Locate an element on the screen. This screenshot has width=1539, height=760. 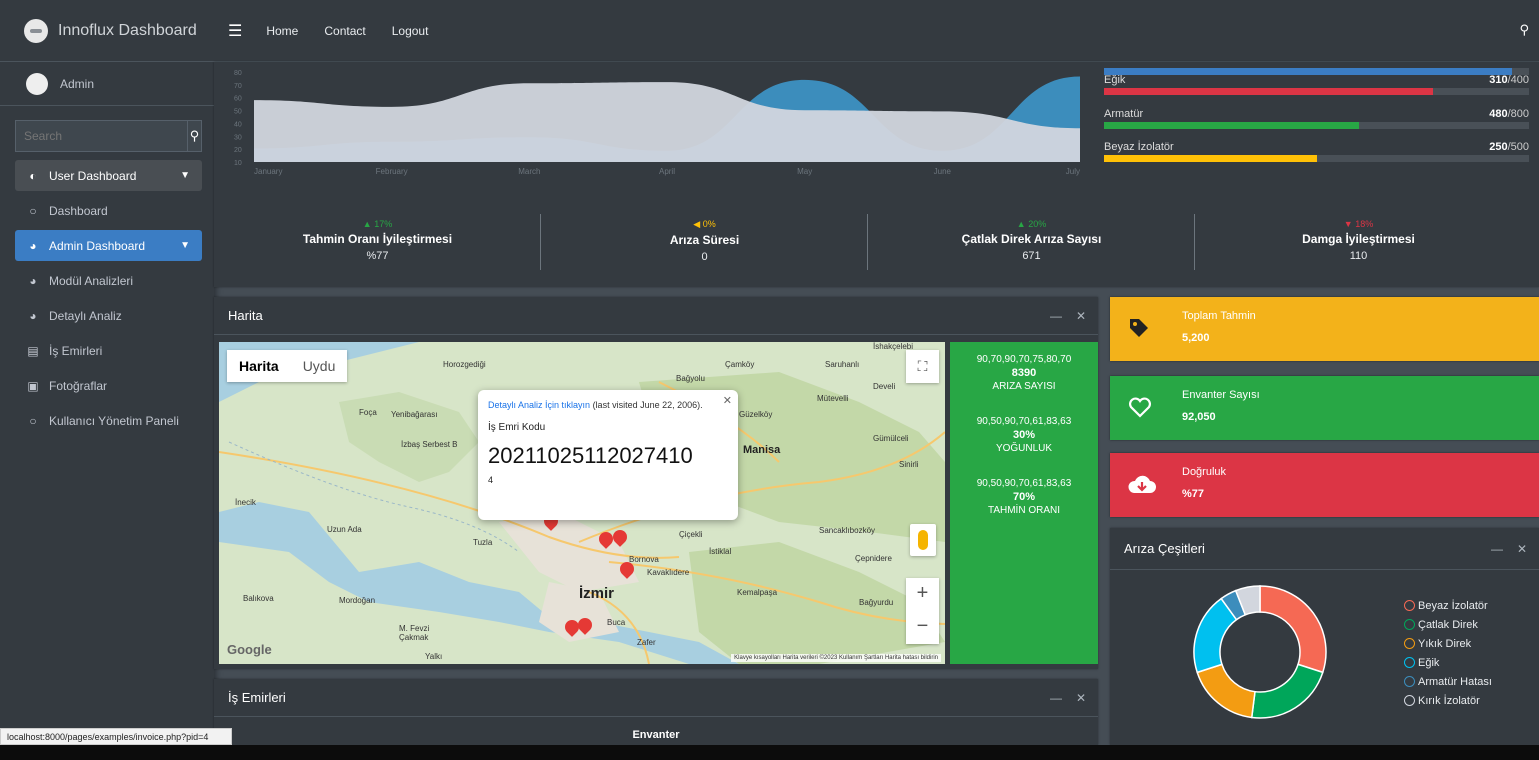
map-label: Saruhanlı is located at coordinates (842, 364).